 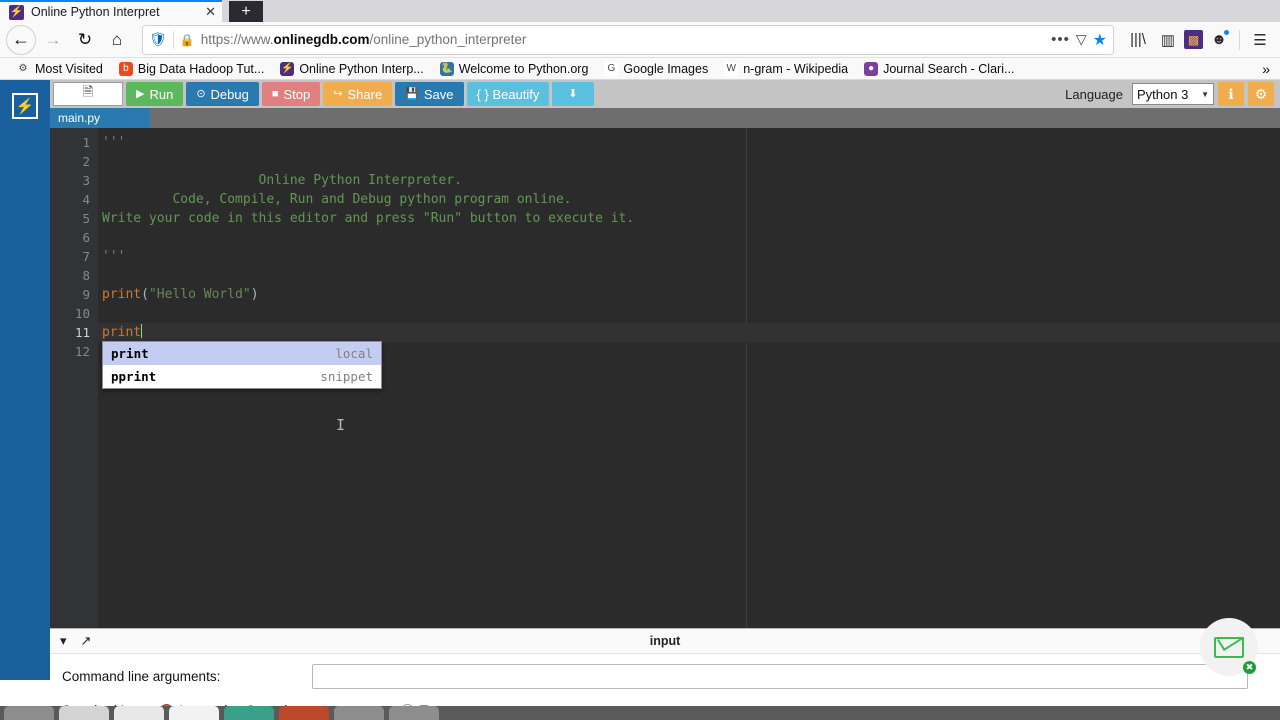 What do you see at coordinates (201, 93) in the screenshot?
I see `debug-icon: ⊙` at bounding box center [201, 93].